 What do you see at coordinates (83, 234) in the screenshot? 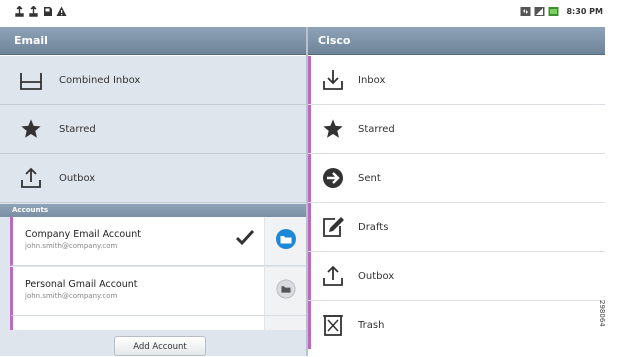
I see `account-name: Company Email Account` at bounding box center [83, 234].